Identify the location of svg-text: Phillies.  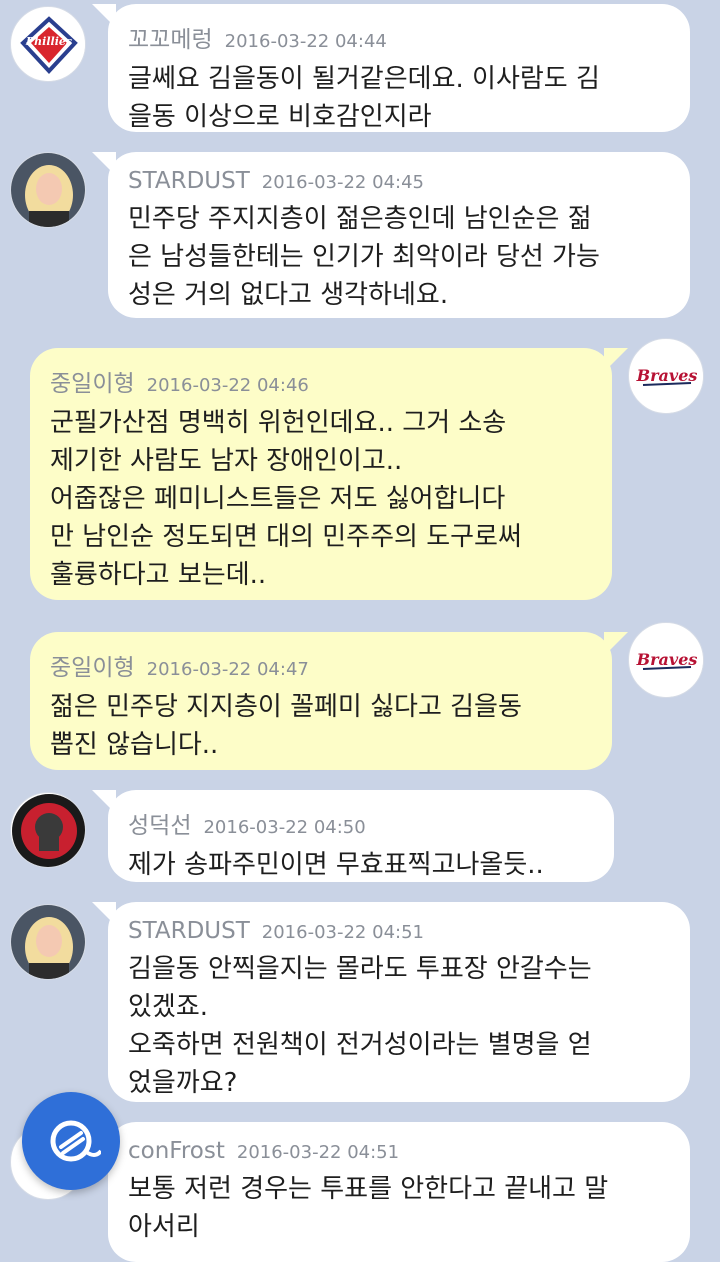
(48, 41).